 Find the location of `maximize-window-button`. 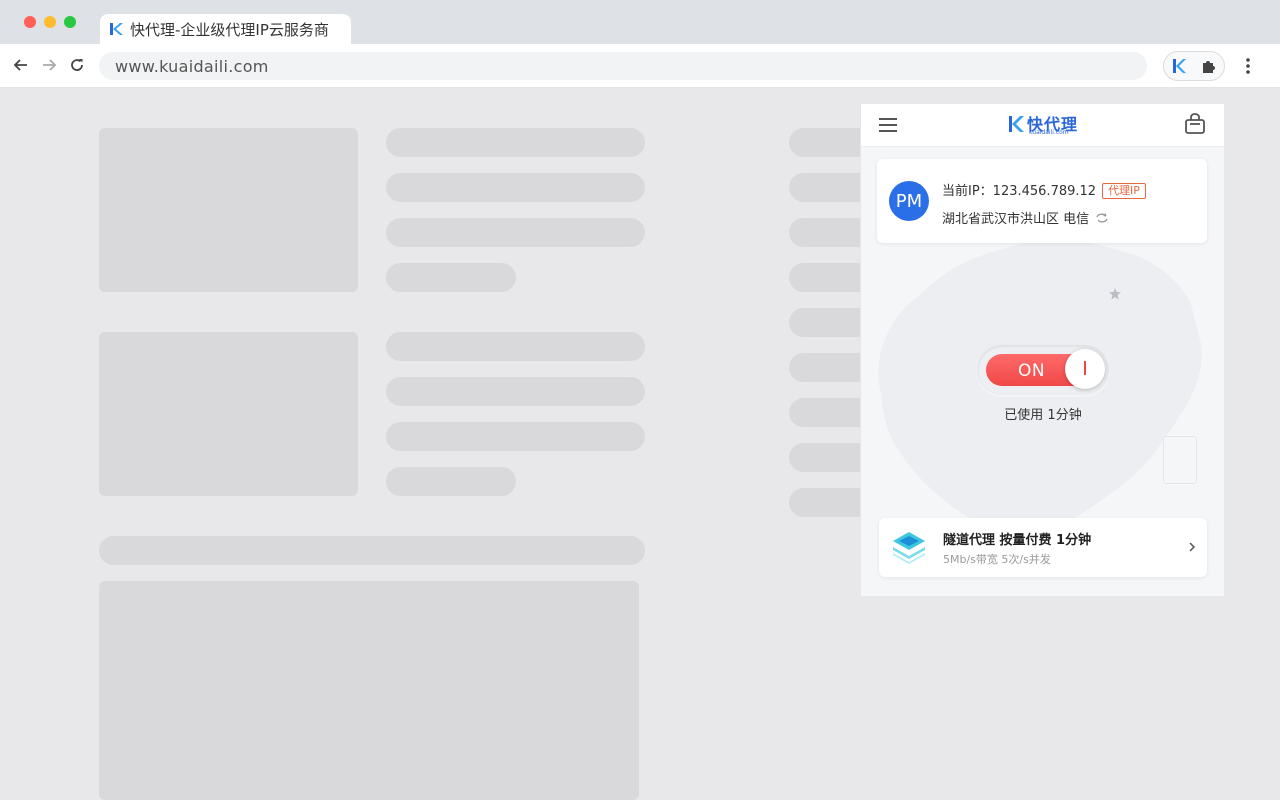

maximize-window-button is located at coordinates (70, 22).